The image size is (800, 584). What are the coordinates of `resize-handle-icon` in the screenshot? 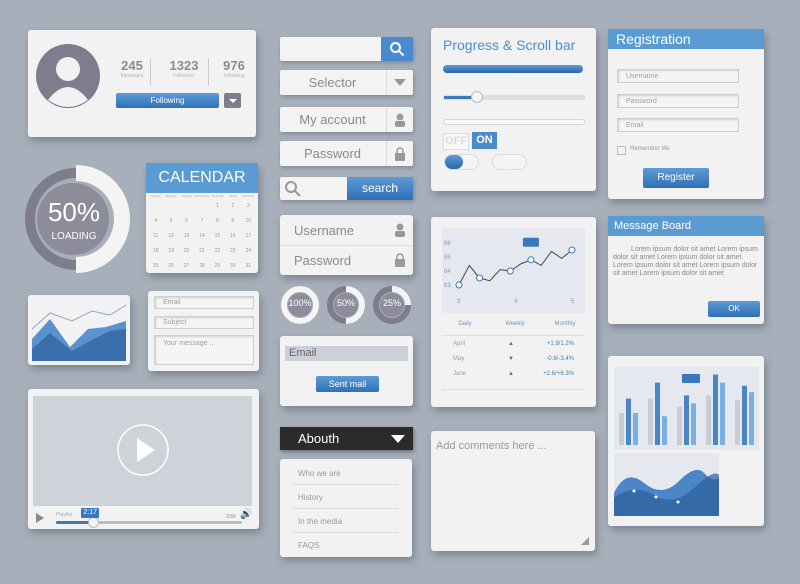 It's located at (585, 541).